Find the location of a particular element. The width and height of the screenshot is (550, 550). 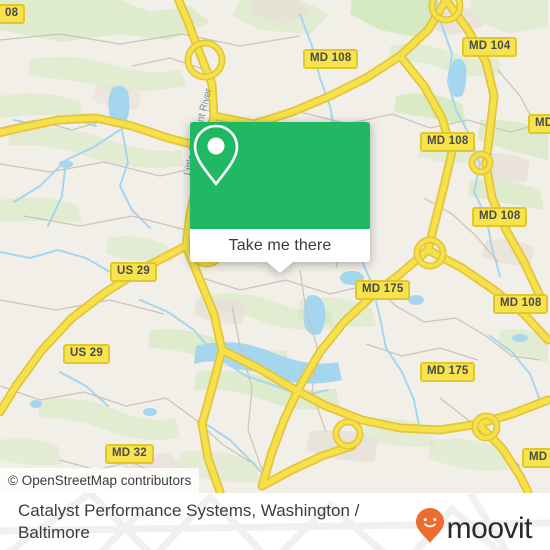

road-shield-md-right-edge: MD is located at coordinates (539, 124).